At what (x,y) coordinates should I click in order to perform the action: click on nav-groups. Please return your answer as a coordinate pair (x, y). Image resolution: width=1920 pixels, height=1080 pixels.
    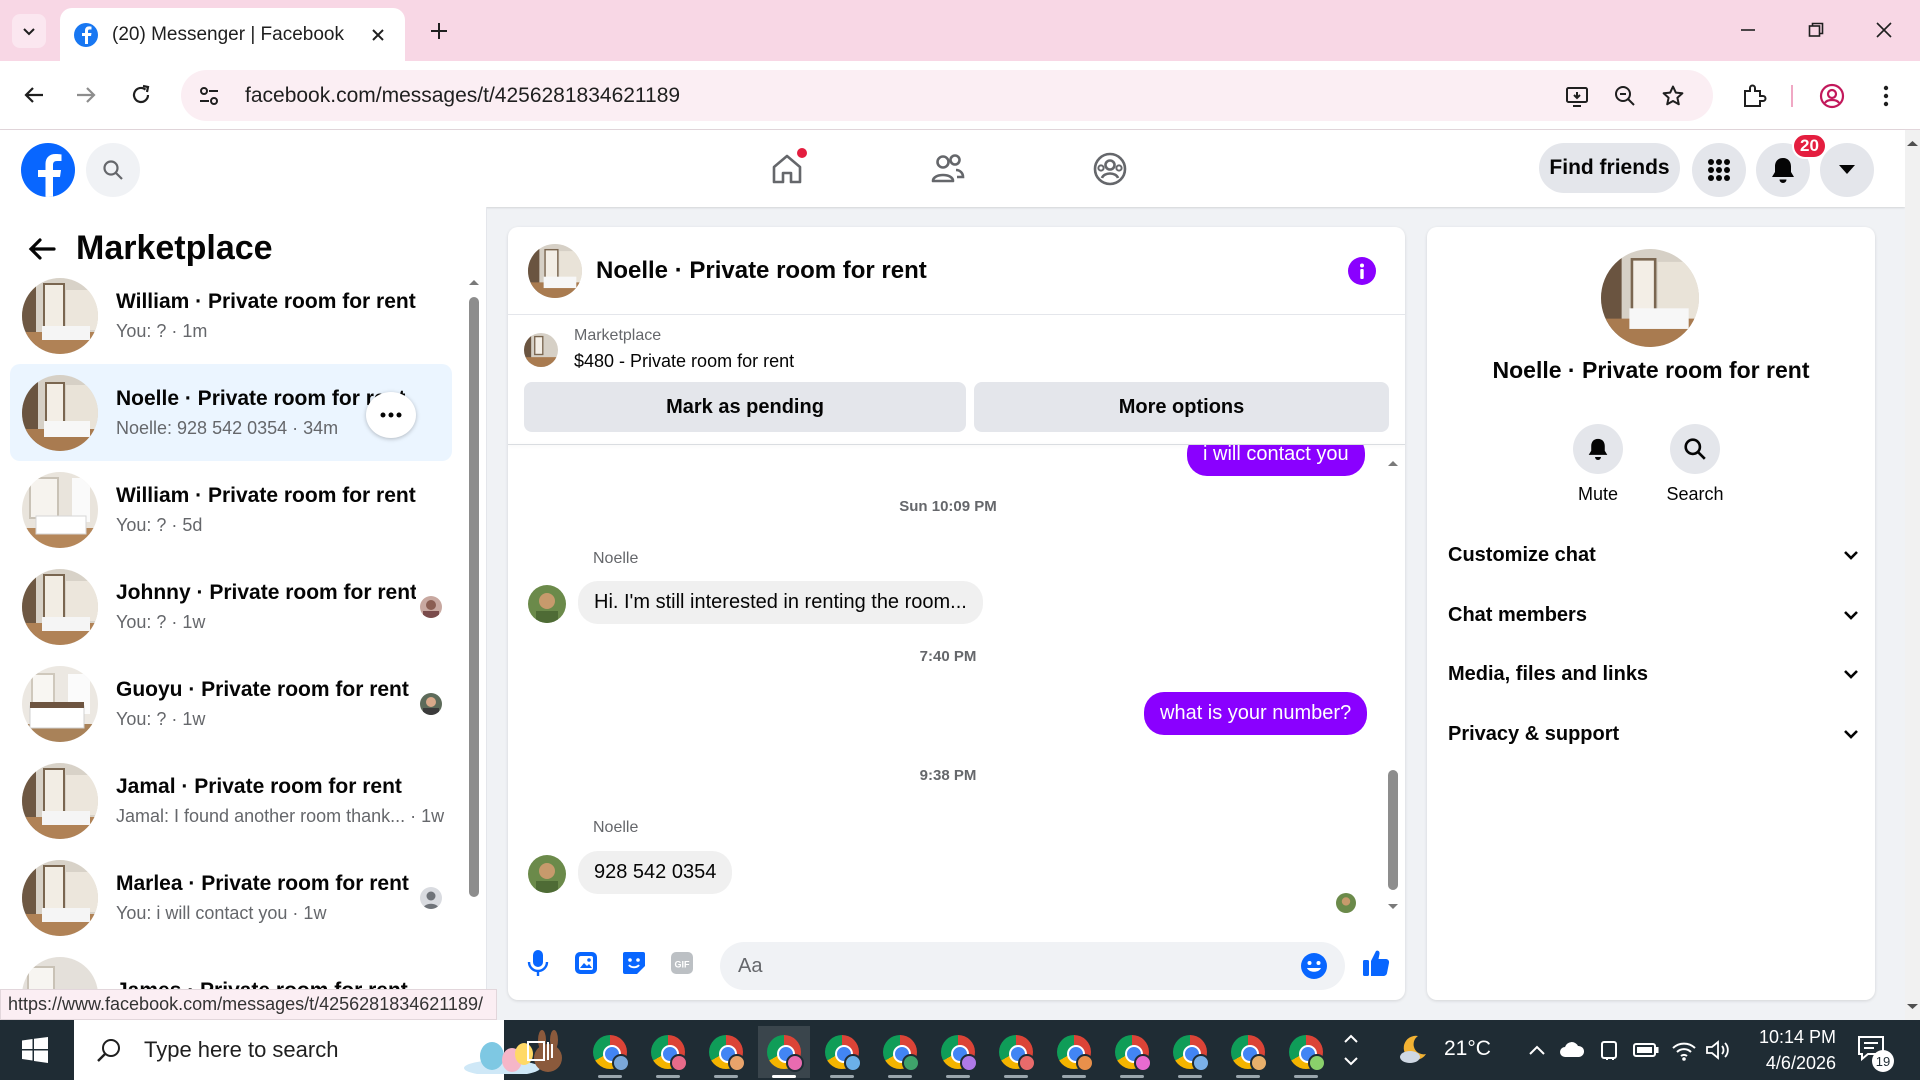
    Looking at the image, I should click on (1110, 169).